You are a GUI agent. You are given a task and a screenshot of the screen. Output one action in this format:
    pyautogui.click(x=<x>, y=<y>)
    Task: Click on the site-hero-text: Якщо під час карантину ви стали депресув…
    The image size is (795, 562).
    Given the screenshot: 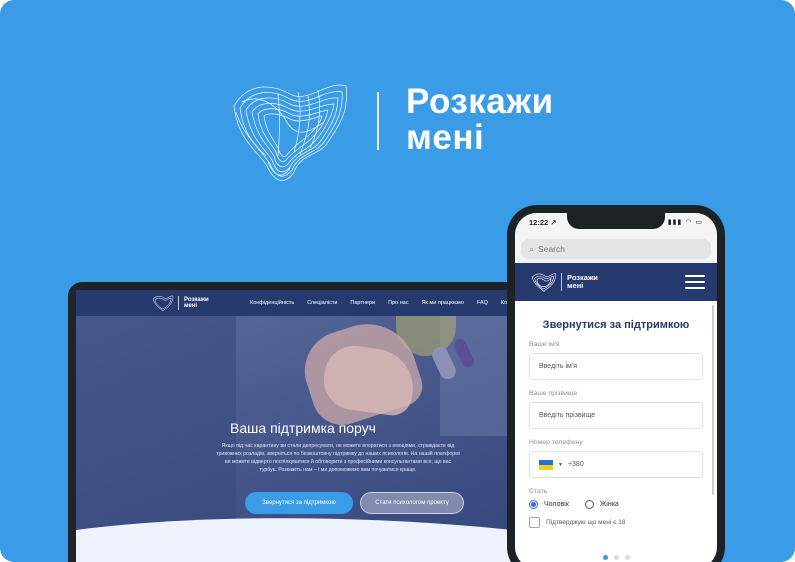 What is the action you would take?
    pyautogui.click(x=338, y=458)
    